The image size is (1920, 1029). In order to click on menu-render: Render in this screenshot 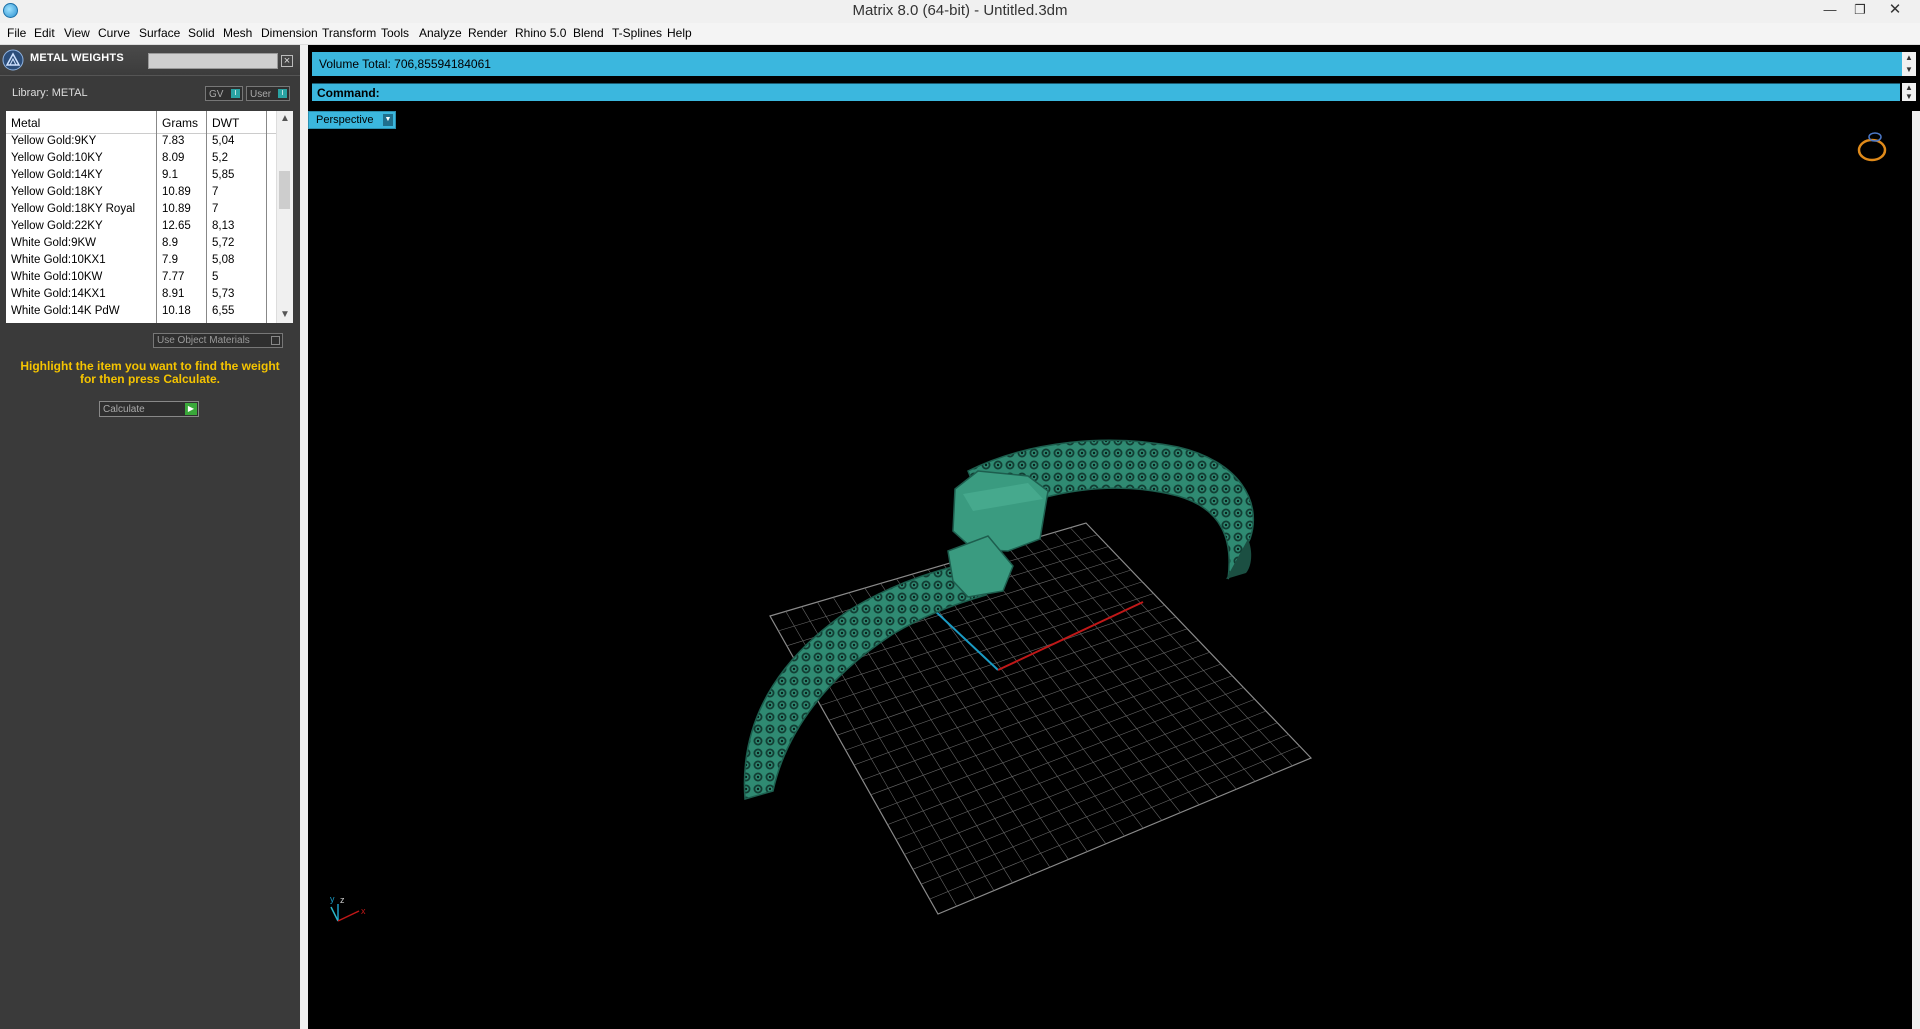, I will do `click(487, 33)`.